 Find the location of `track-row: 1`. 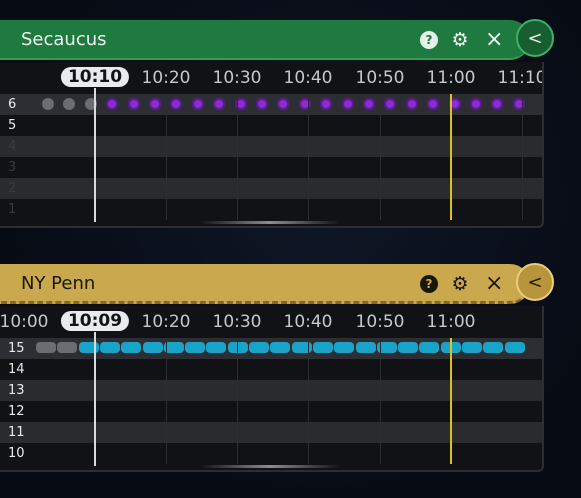

track-row: 1 is located at coordinates (271, 209).